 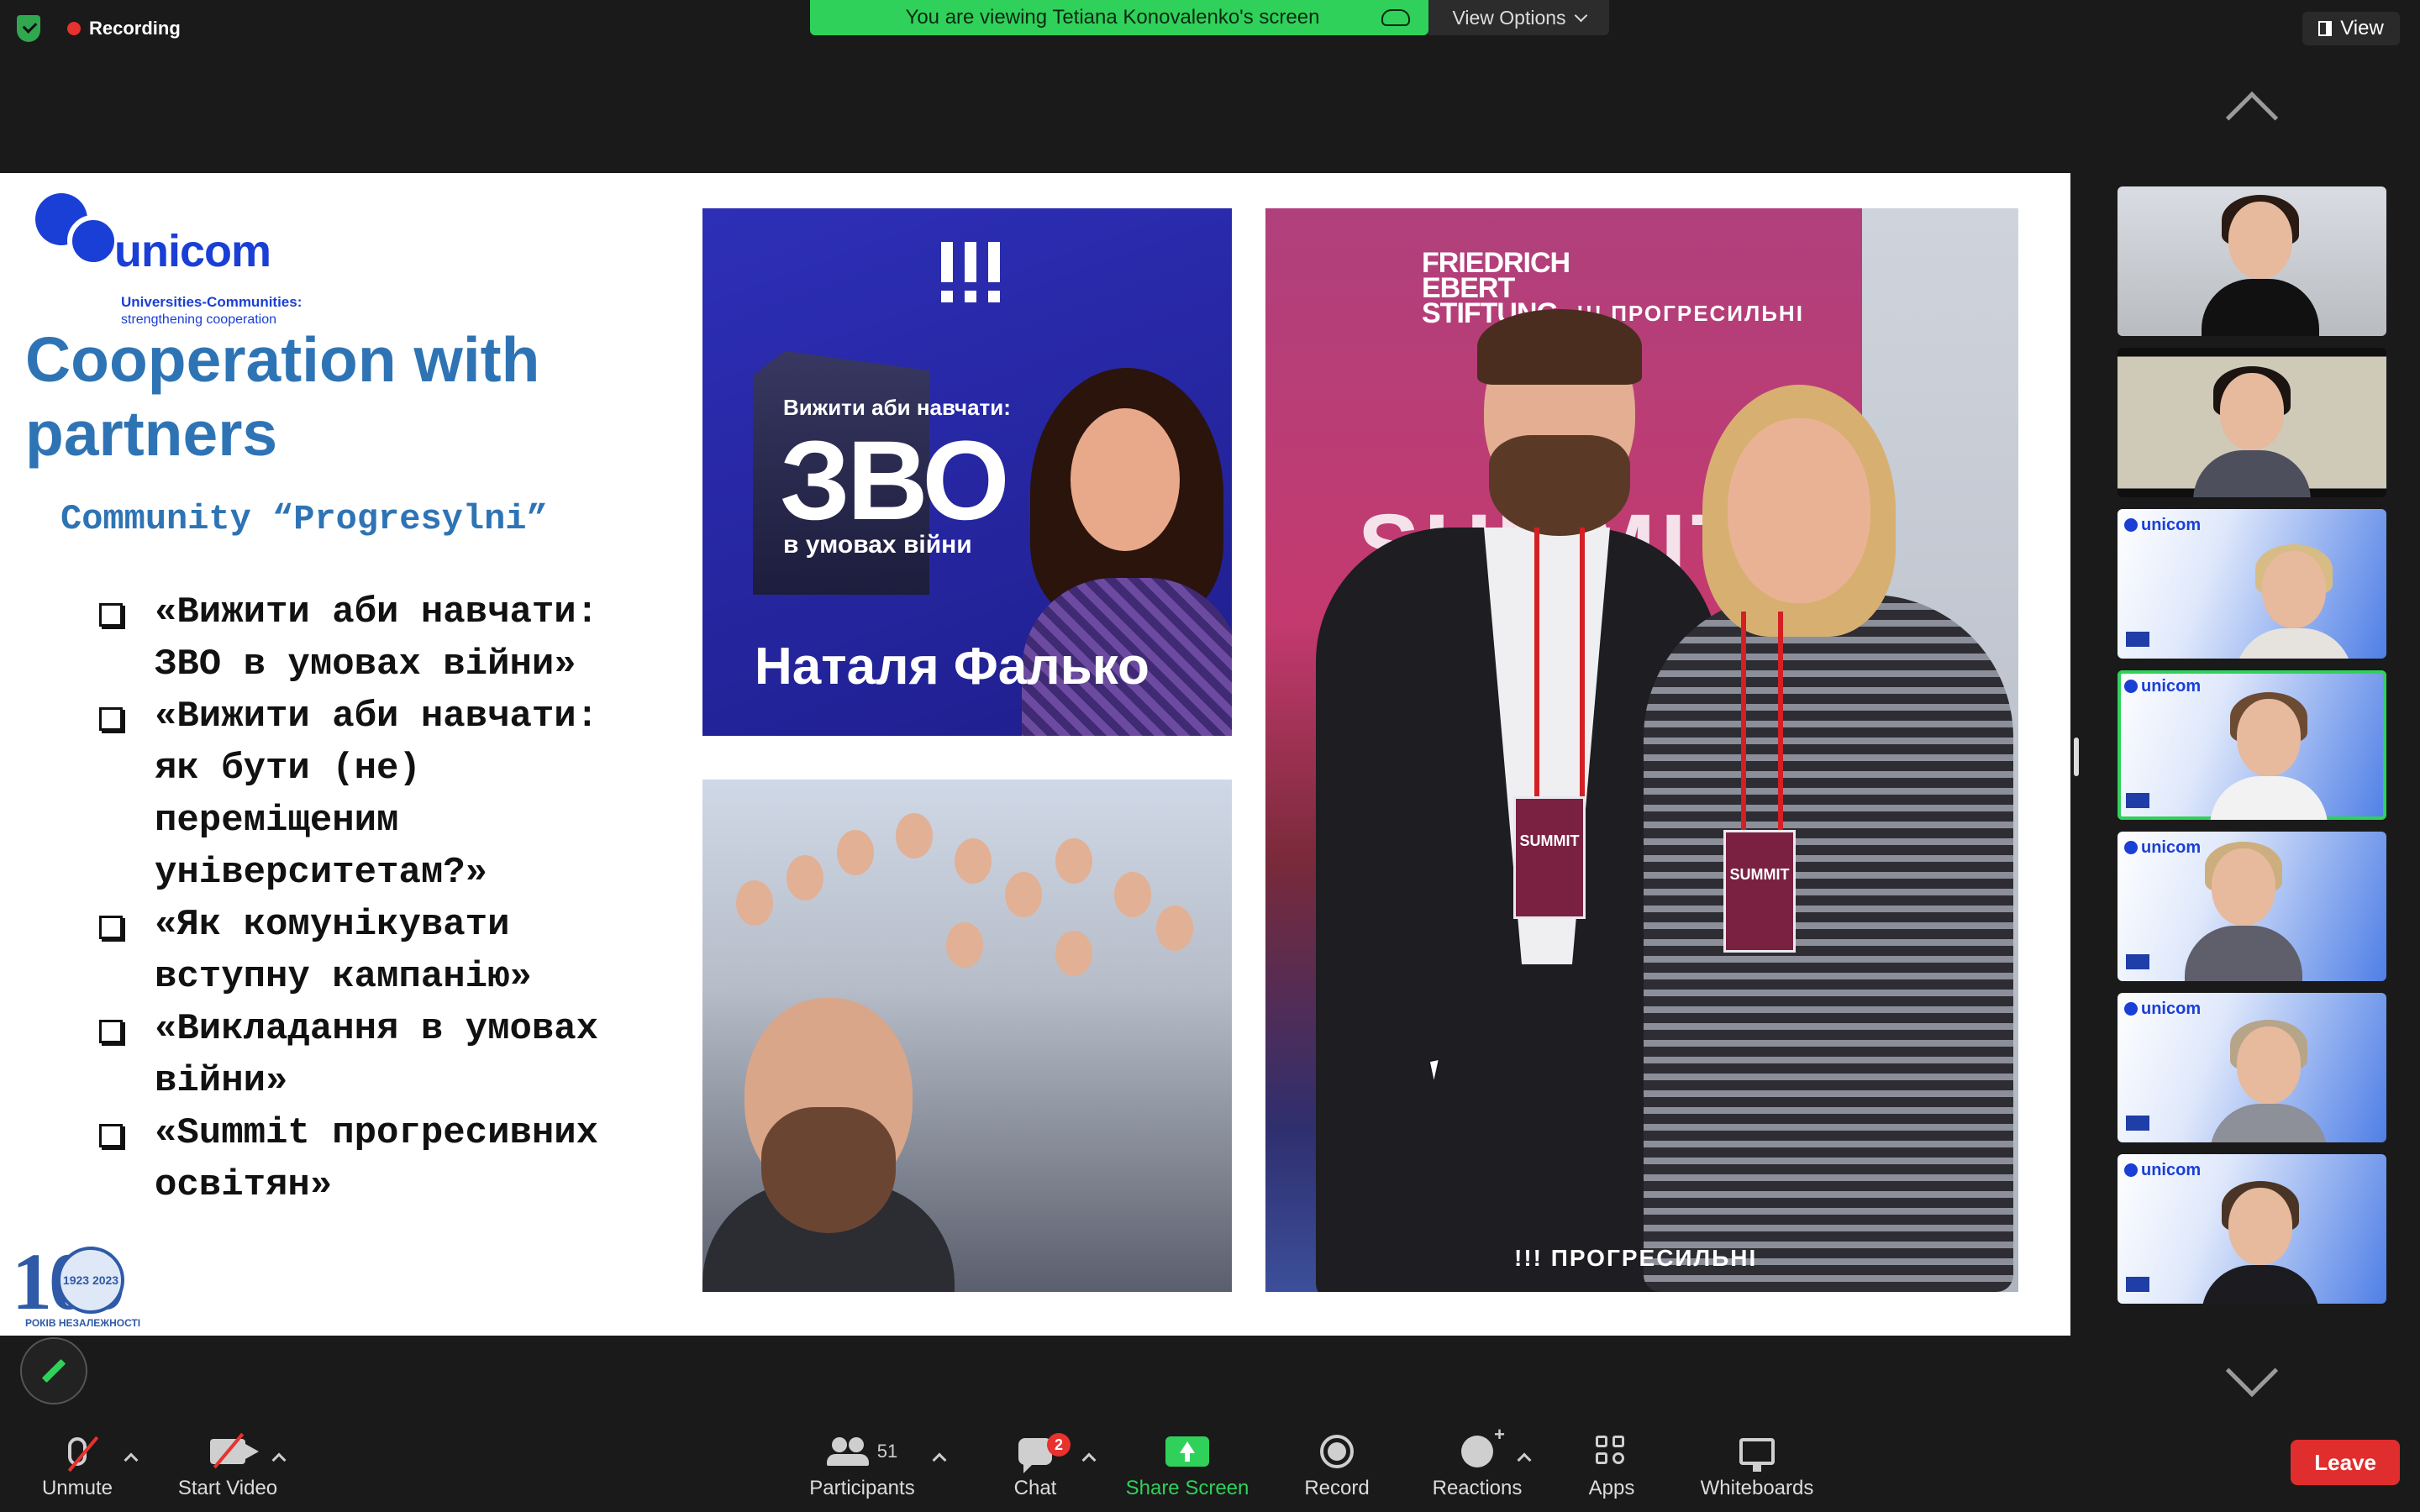 I want to click on participants-count: 51, so click(x=887, y=1451).